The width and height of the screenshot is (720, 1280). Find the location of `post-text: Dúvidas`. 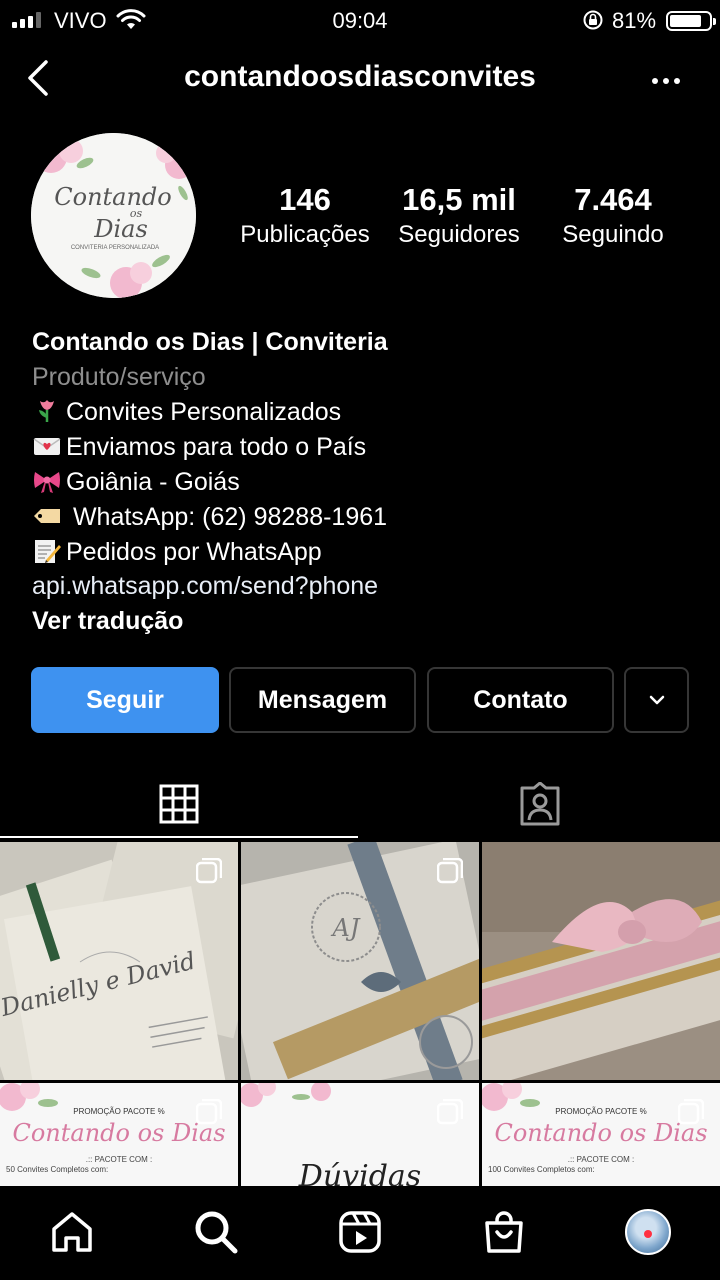

post-text: Dúvidas is located at coordinates (360, 1172).